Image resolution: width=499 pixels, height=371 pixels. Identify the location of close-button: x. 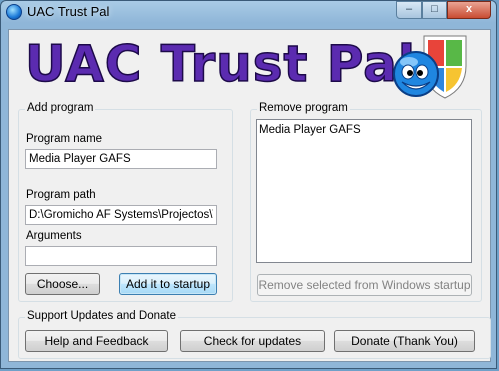
(469, 10).